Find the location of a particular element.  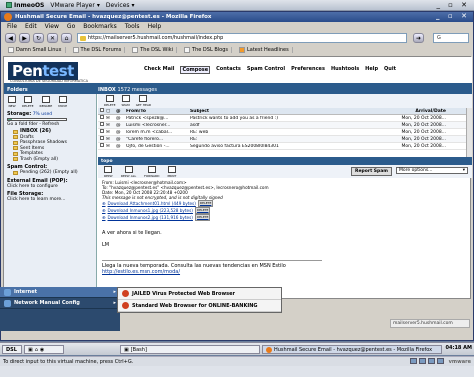

menu-view: View is located at coordinates (52, 26).